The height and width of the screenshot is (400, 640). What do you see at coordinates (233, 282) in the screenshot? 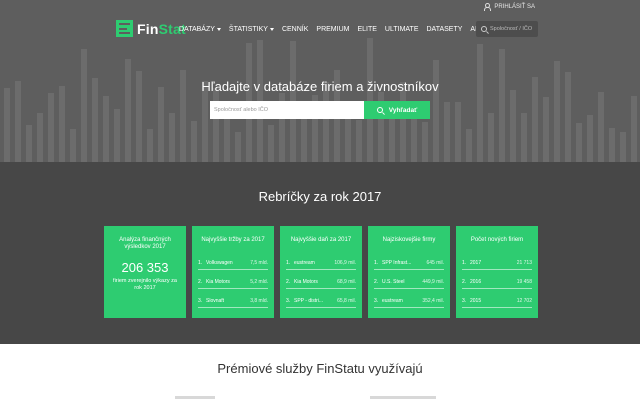
I see `list-item: 2. Kia Motors 5,2 mld.` at bounding box center [233, 282].